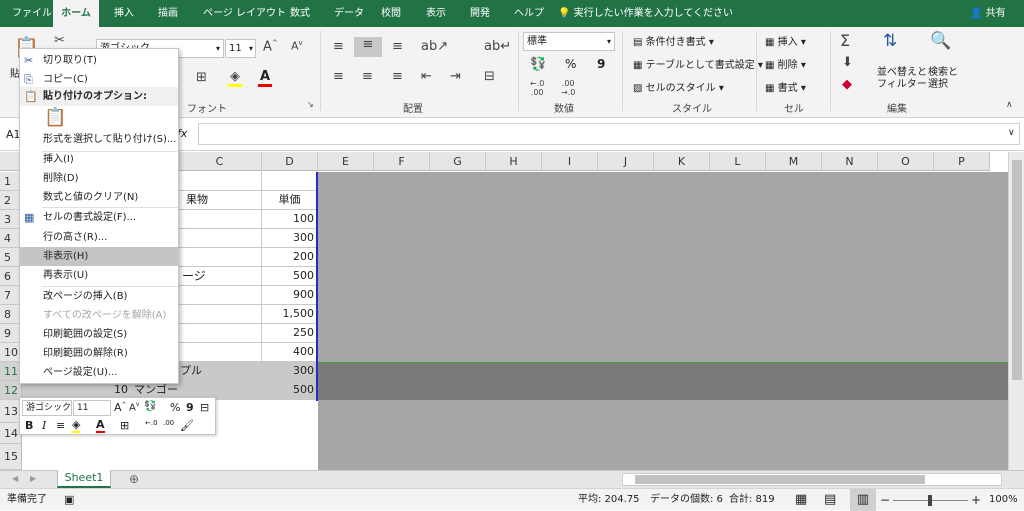 Image resolution: width=1024 pixels, height=511 pixels. I want to click on autosum-icon: Σ, so click(845, 40).